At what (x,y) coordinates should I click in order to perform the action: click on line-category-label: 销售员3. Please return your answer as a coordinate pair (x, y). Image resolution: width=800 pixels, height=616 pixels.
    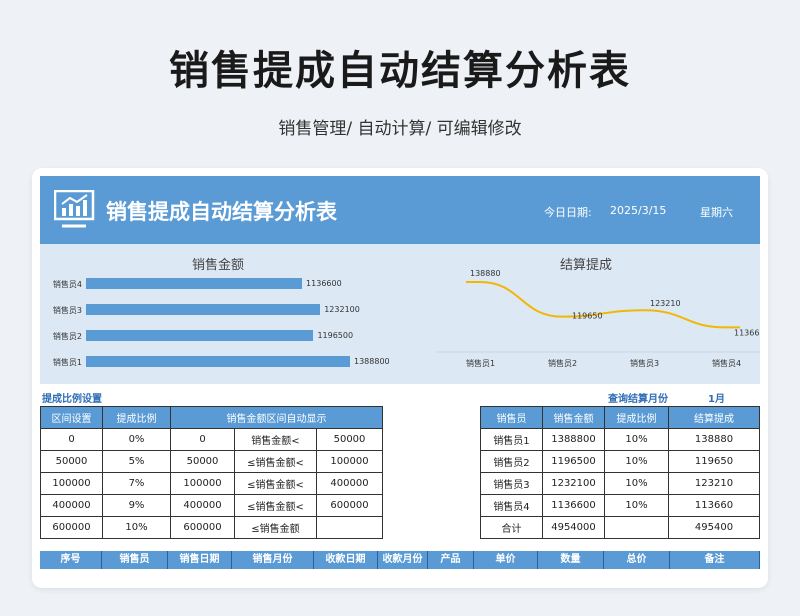
    Looking at the image, I should click on (644, 363).